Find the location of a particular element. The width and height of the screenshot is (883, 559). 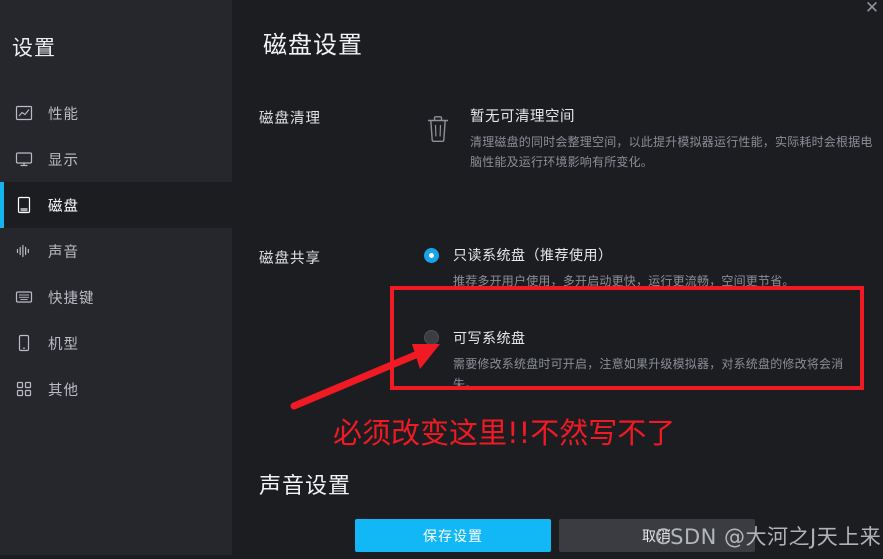

phone-icon is located at coordinates (24, 343).